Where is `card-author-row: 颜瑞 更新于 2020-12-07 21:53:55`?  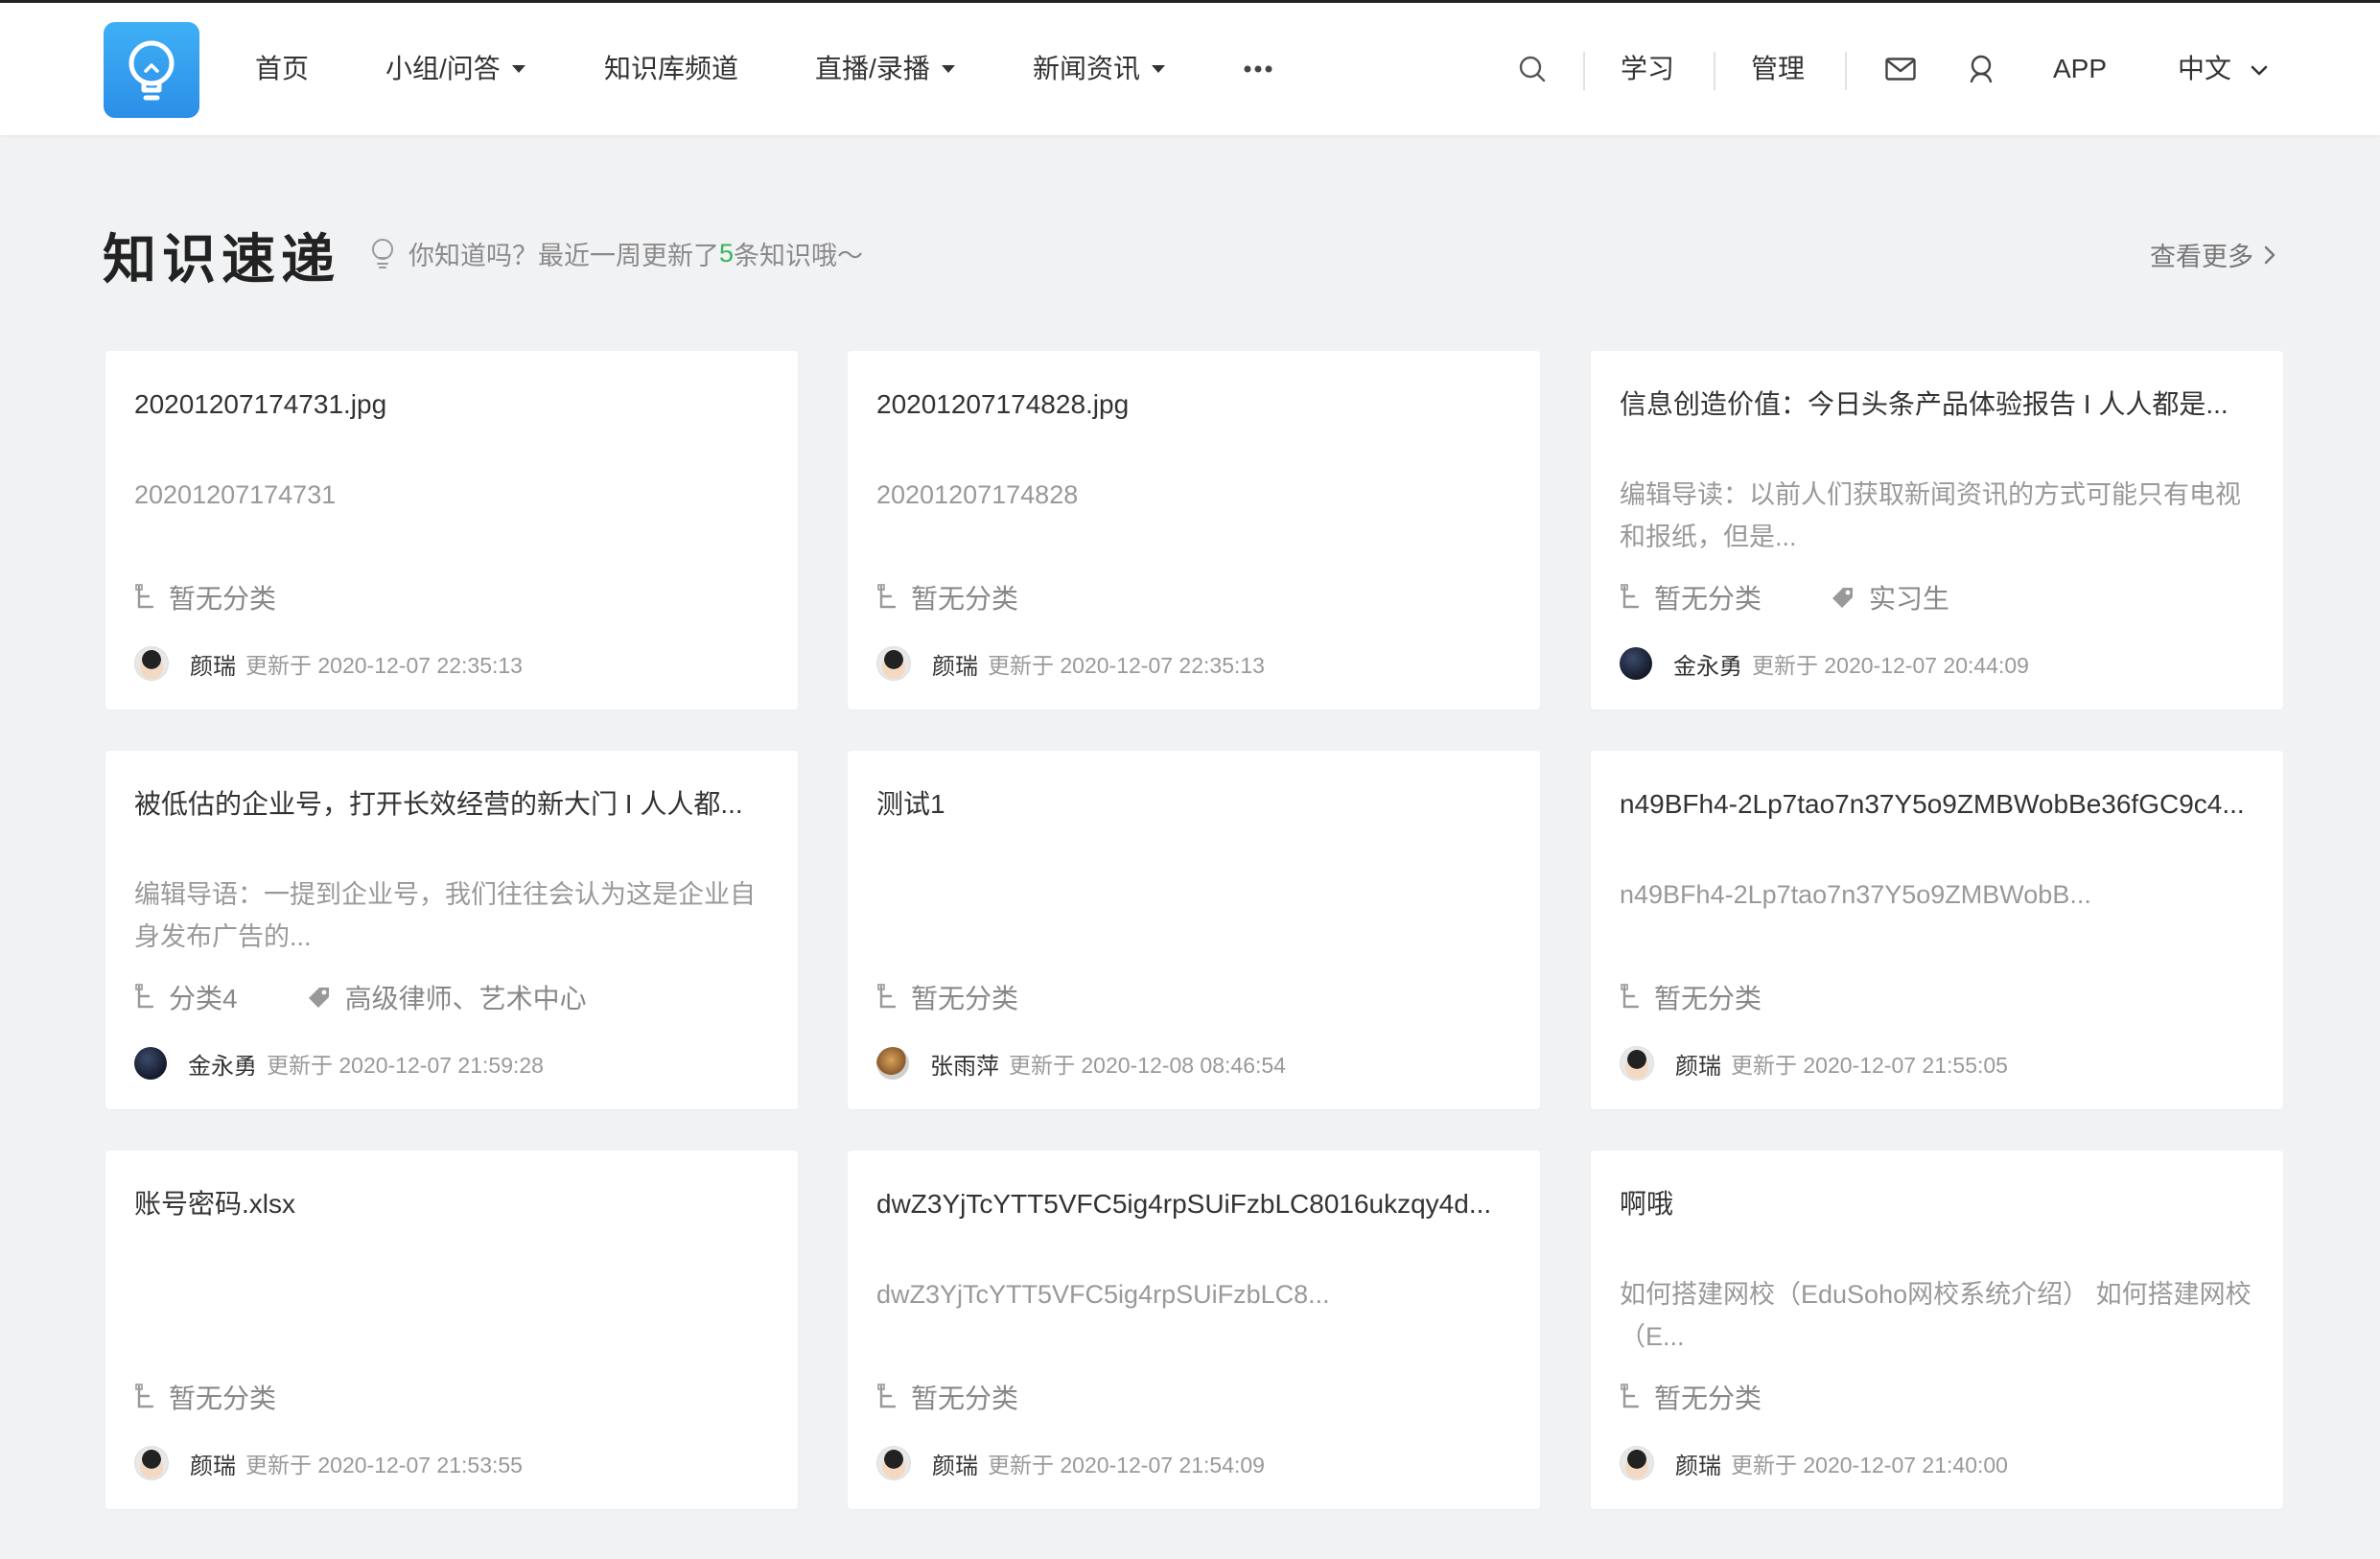 card-author-row: 颜瑞 更新于 2020-12-07 21:53:55 is located at coordinates (329, 1463).